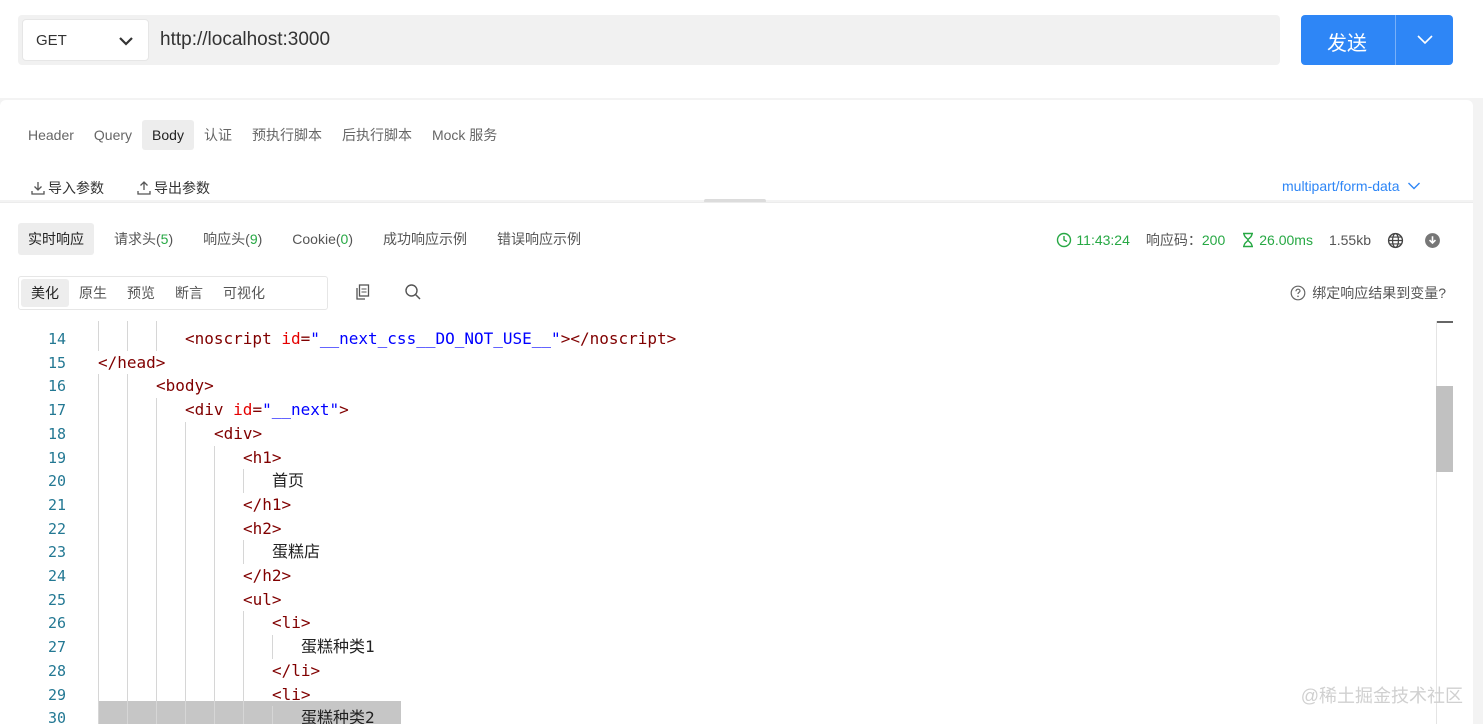  What do you see at coordinates (1341, 186) in the screenshot?
I see `content-type-label: multipart/form-data` at bounding box center [1341, 186].